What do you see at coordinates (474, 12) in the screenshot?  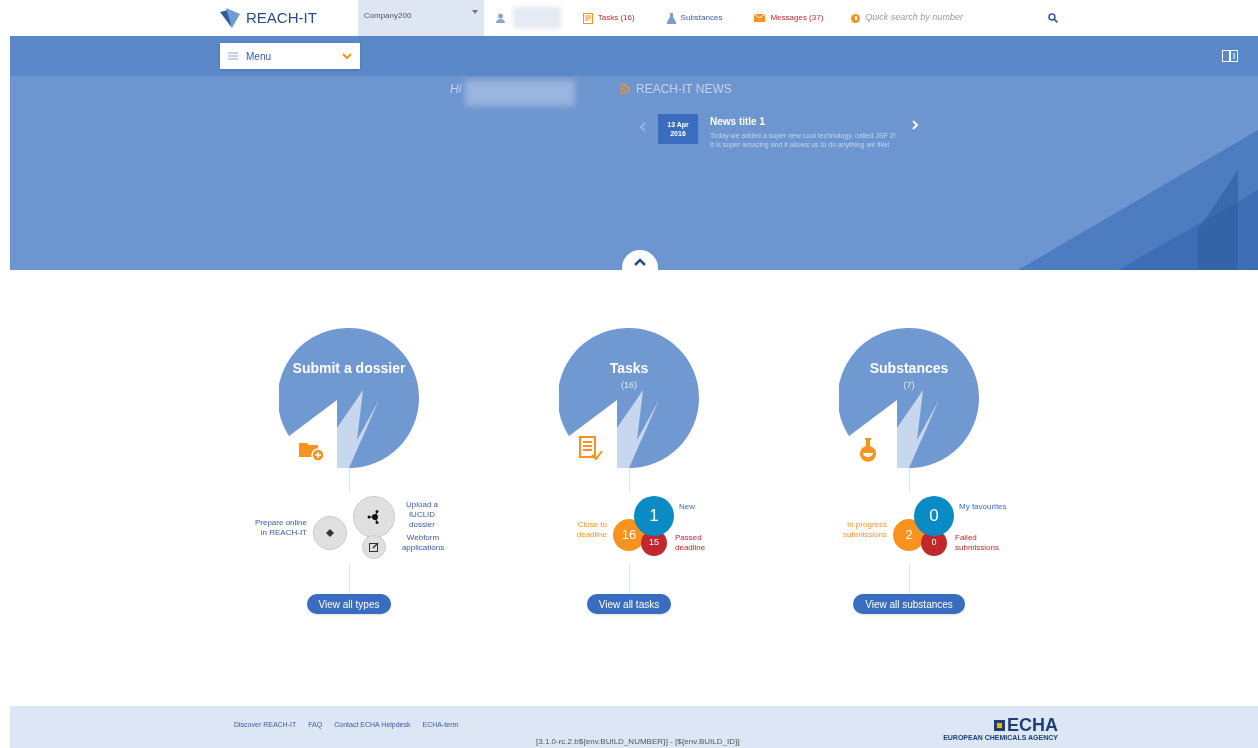 I see `dropdown-icon` at bounding box center [474, 12].